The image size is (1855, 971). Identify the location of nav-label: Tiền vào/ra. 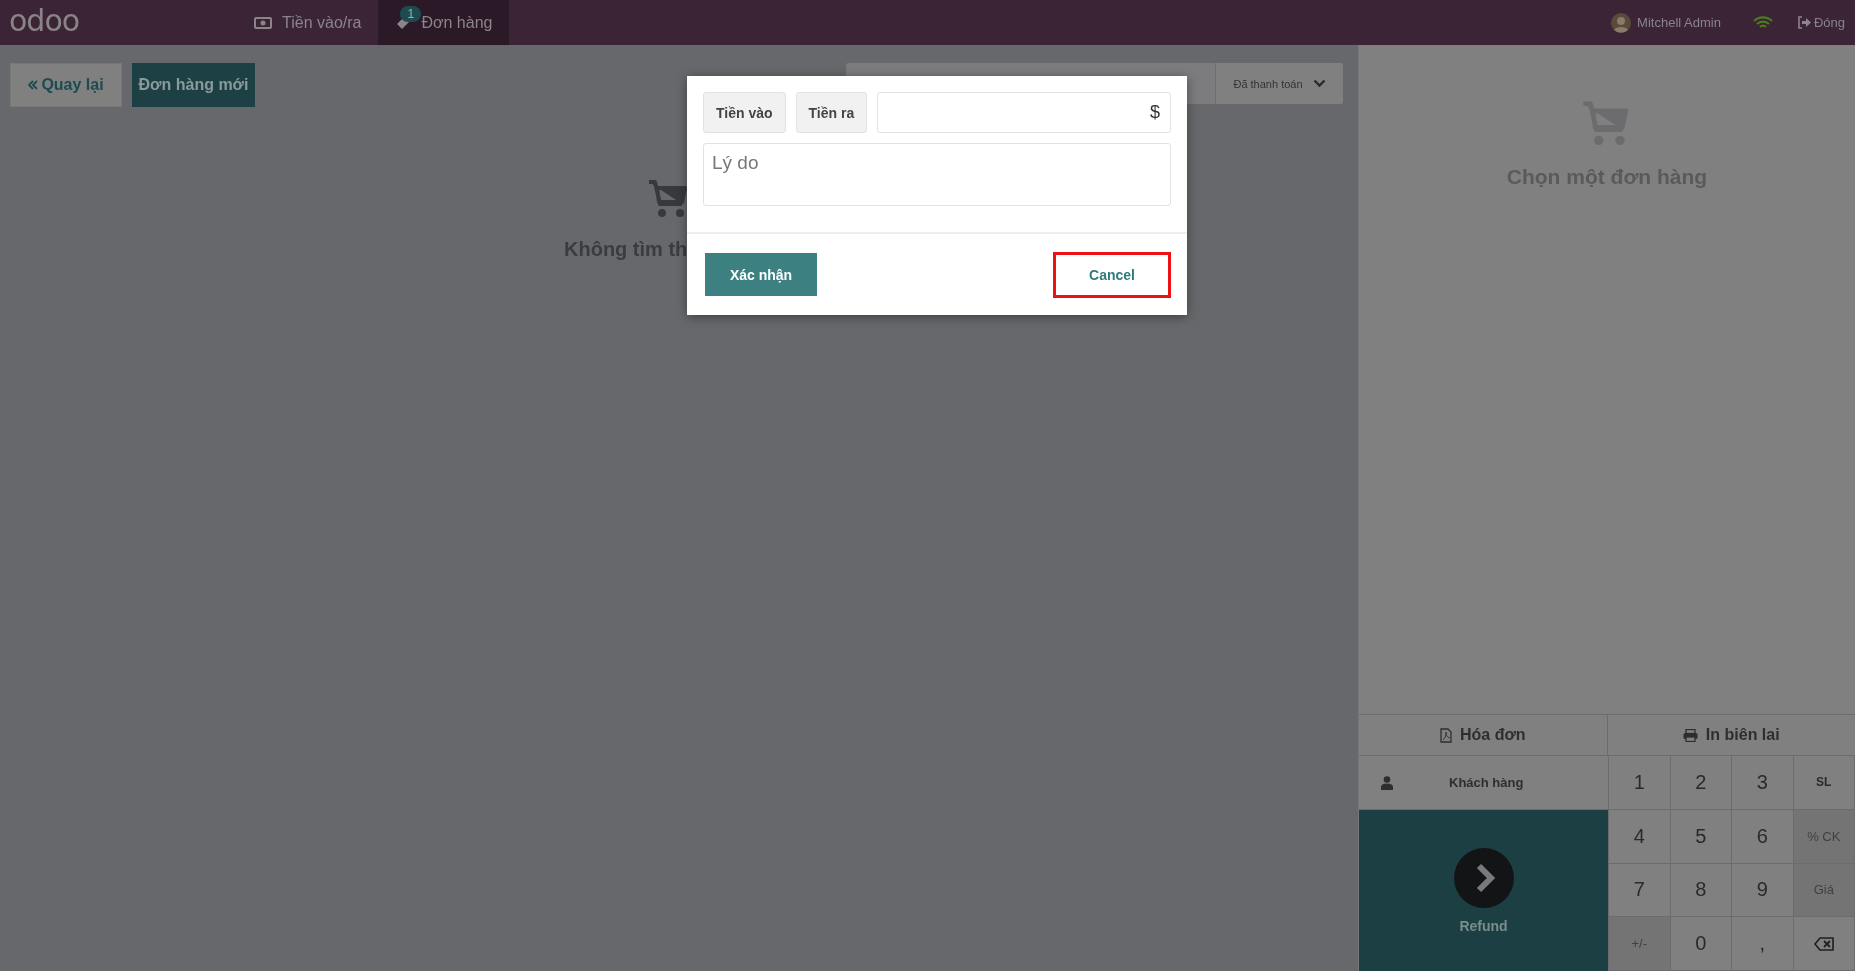
(322, 22).